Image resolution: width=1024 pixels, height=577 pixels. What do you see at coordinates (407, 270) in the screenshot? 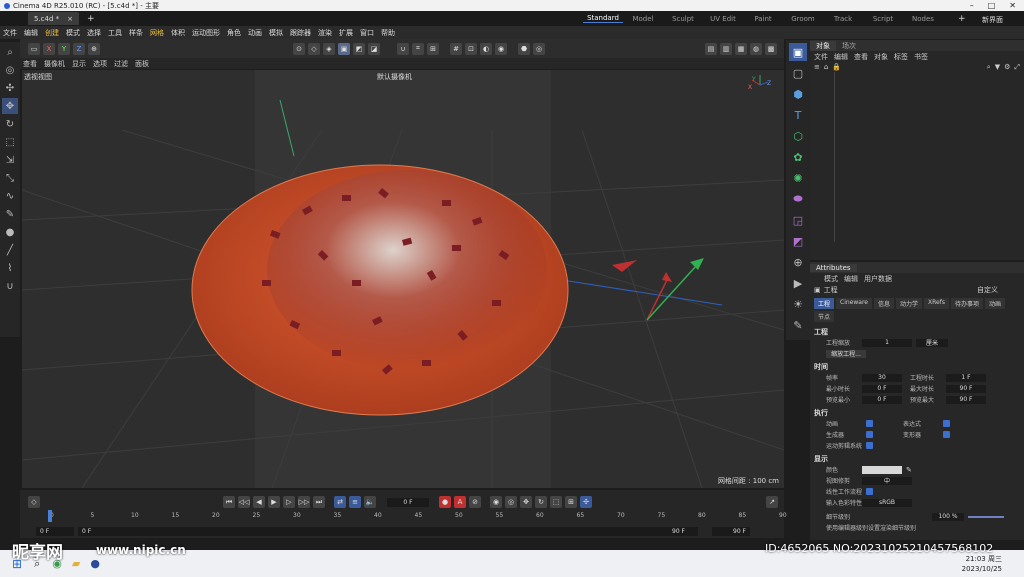
I see `cloner-pile` at bounding box center [407, 270].